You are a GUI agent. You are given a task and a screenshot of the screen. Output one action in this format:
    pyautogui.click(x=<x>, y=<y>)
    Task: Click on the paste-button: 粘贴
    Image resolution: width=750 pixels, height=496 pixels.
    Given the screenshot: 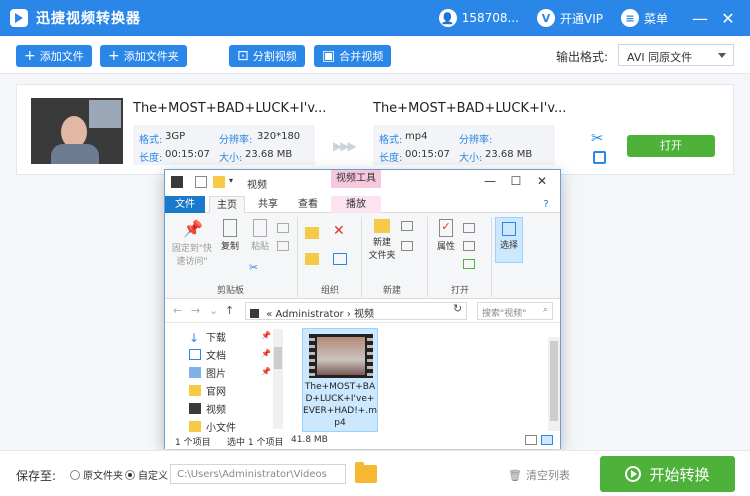 What is the action you would take?
    pyautogui.click(x=260, y=235)
    